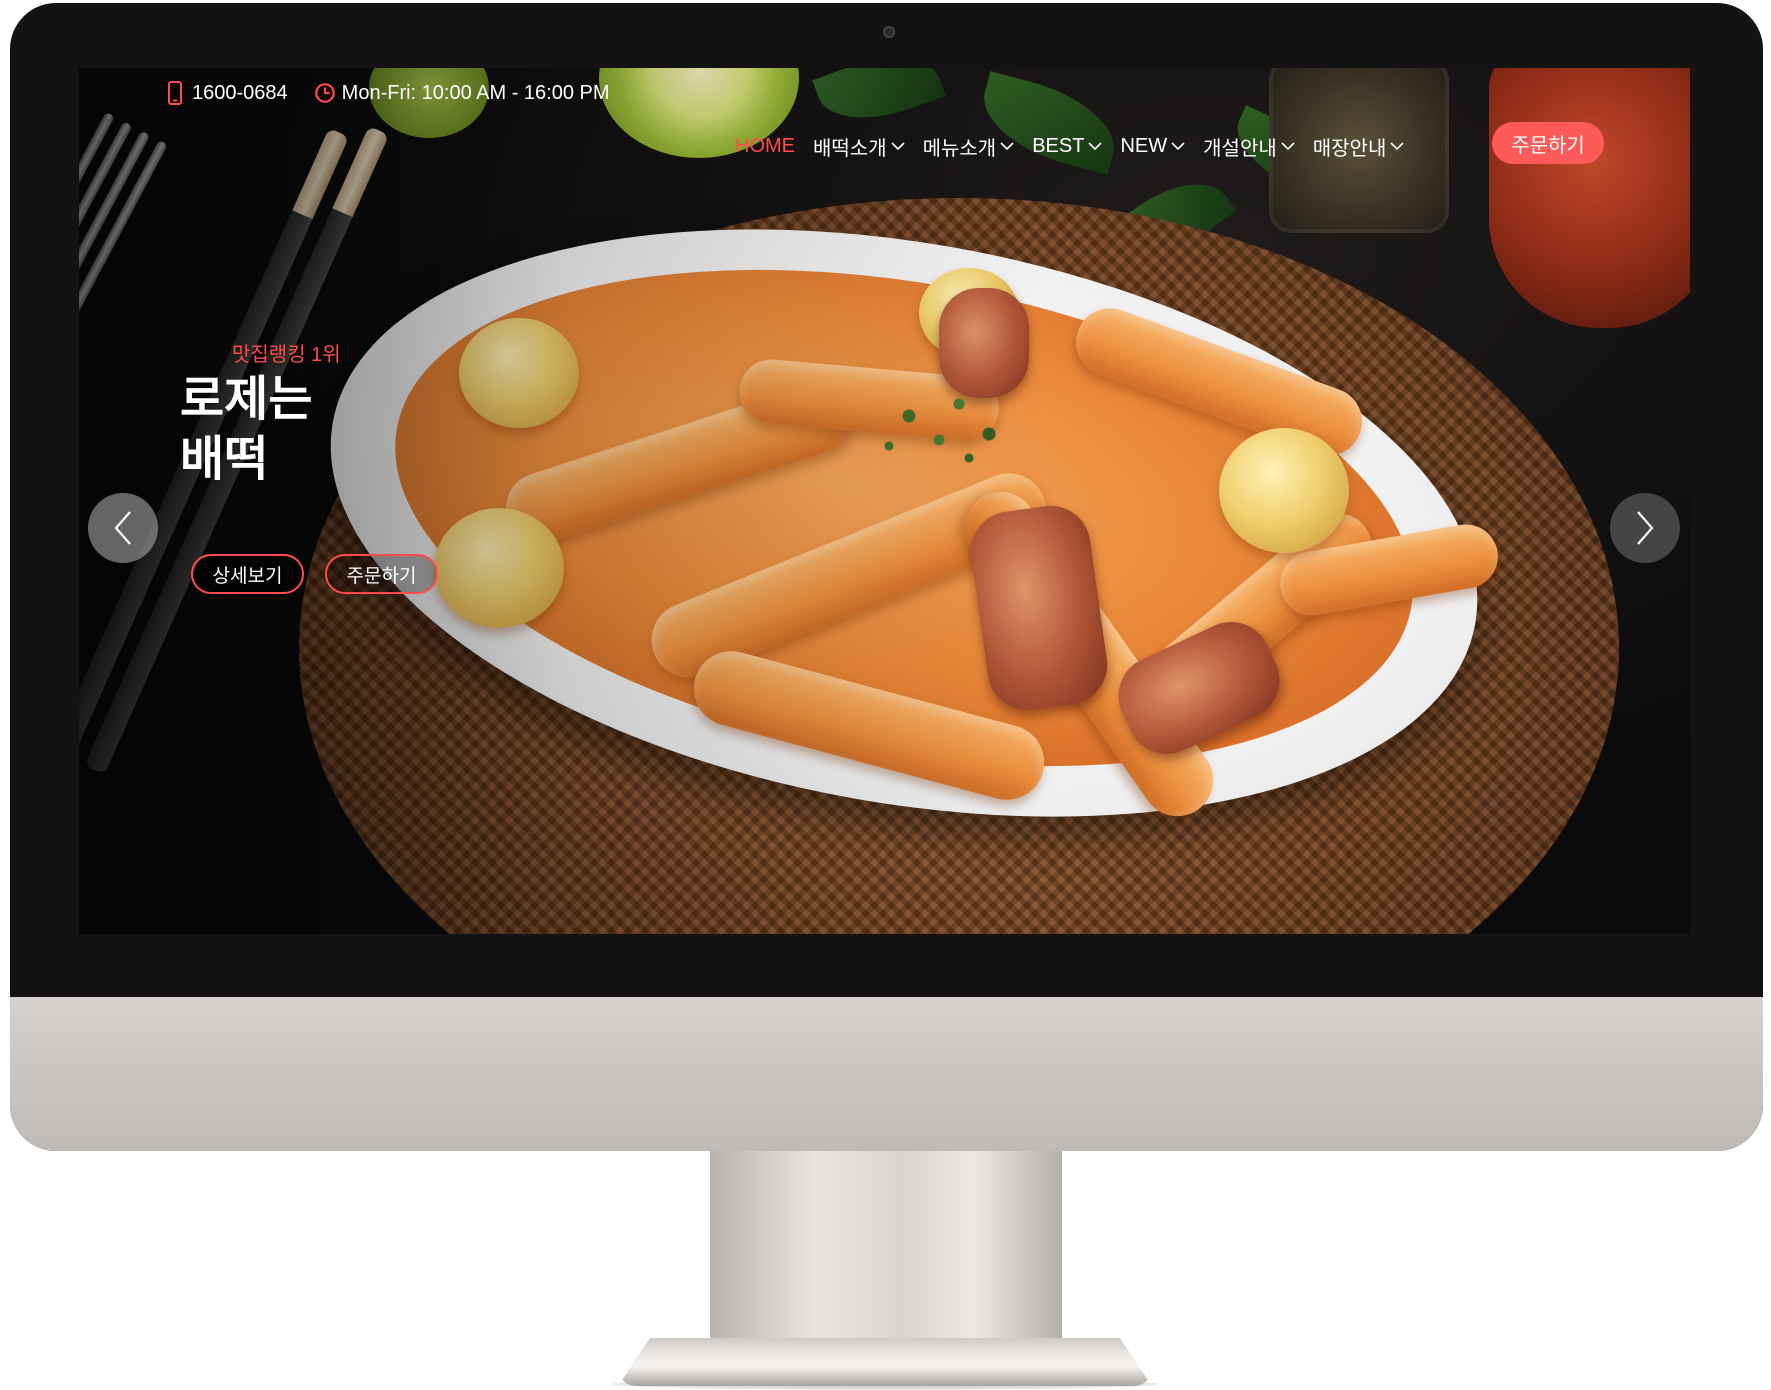 This screenshot has height=1390, width=1771. Describe the element at coordinates (959, 148) in the screenshot. I see `nav-item-label: 메뉴소개` at that location.